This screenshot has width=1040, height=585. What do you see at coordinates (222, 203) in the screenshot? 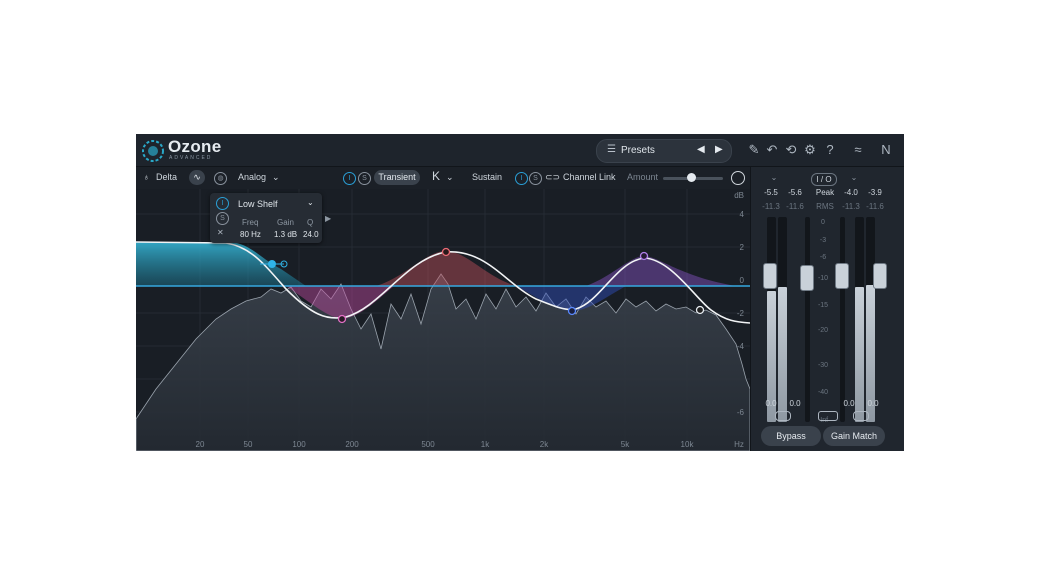
I see `band-solo-i-icon: I` at bounding box center [222, 203].